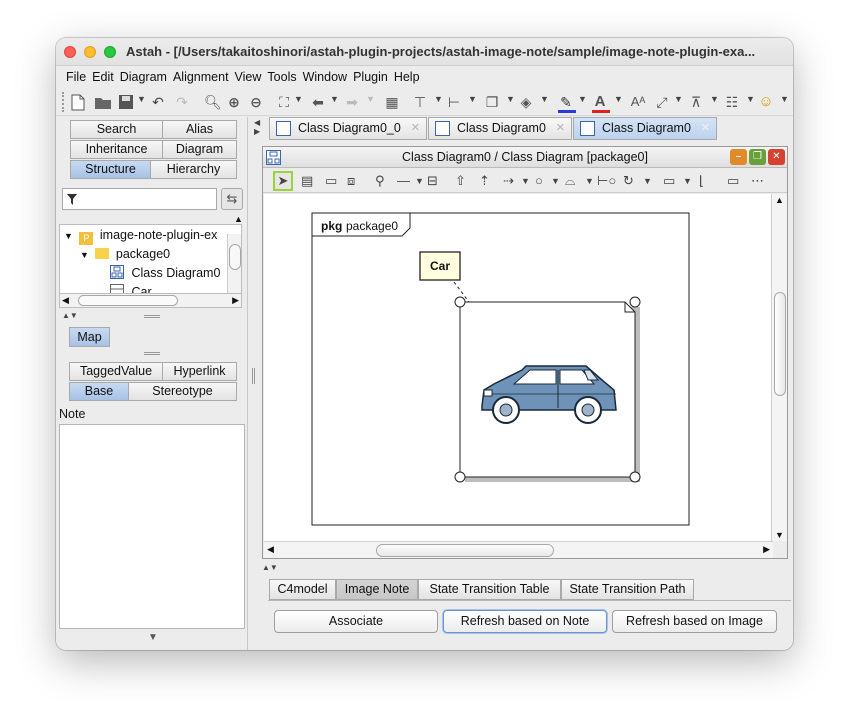 The image size is (849, 724). I want to click on doc-tabs-arrows: ◀ ▶, so click(257, 127).